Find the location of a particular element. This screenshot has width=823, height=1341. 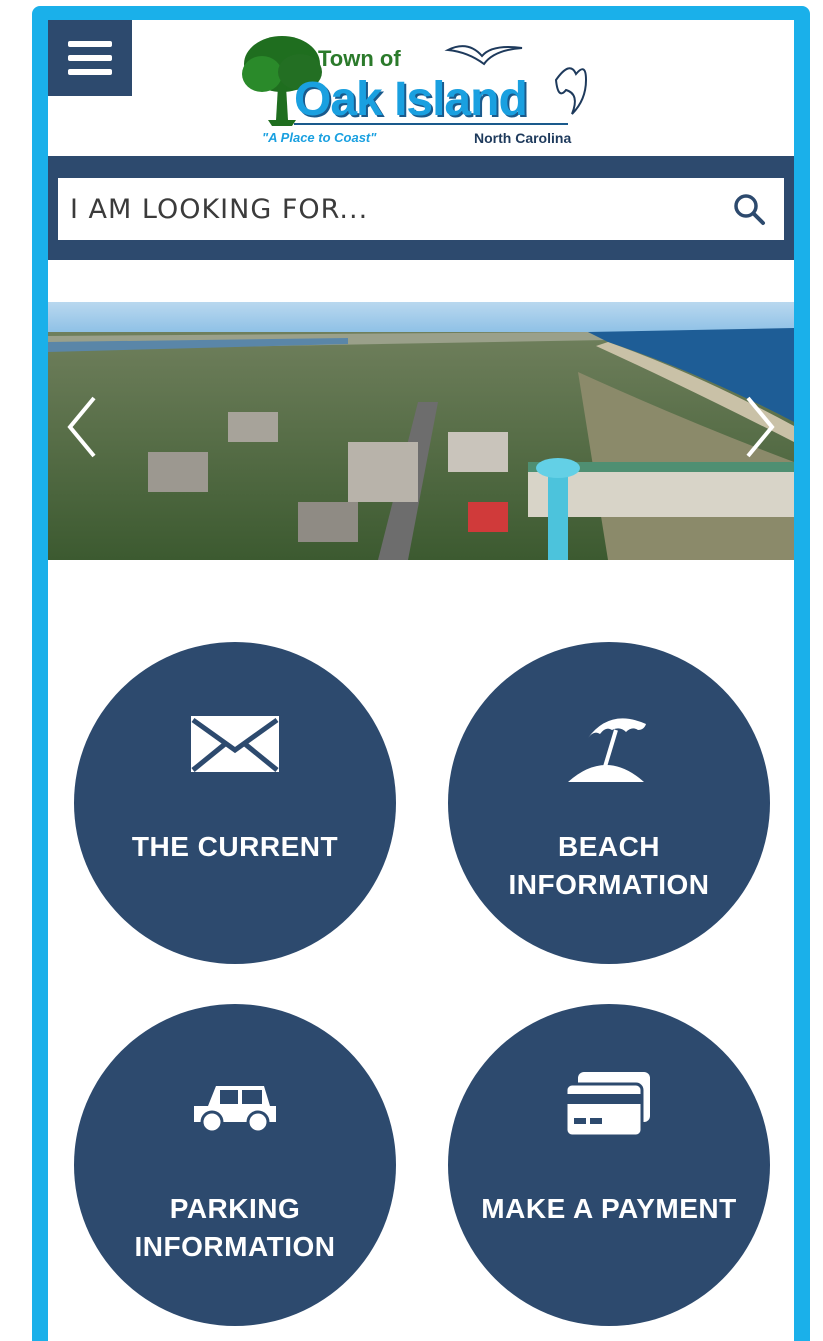

logo-town-name: Oak Island is located at coordinates (411, 99).